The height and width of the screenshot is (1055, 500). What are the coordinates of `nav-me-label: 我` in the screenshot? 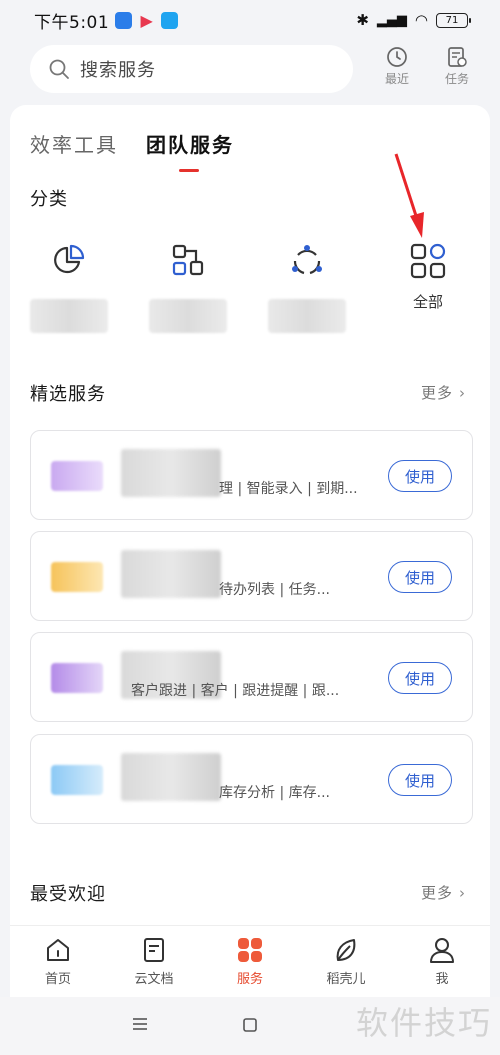 It's located at (442, 979).